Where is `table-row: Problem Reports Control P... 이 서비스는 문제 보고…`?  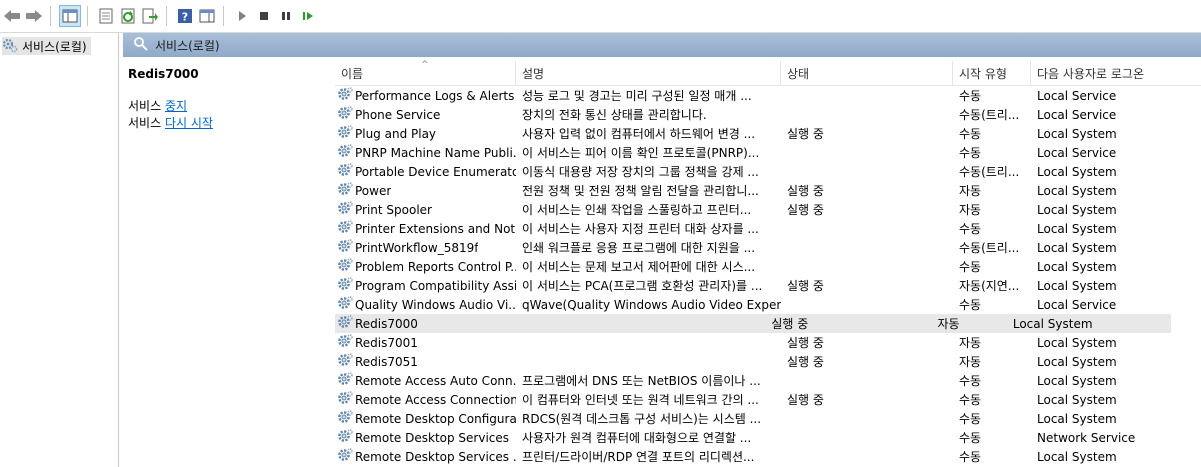
table-row: Problem Reports Control P... 이 서비스는 문제 보고… is located at coordinates (768, 266).